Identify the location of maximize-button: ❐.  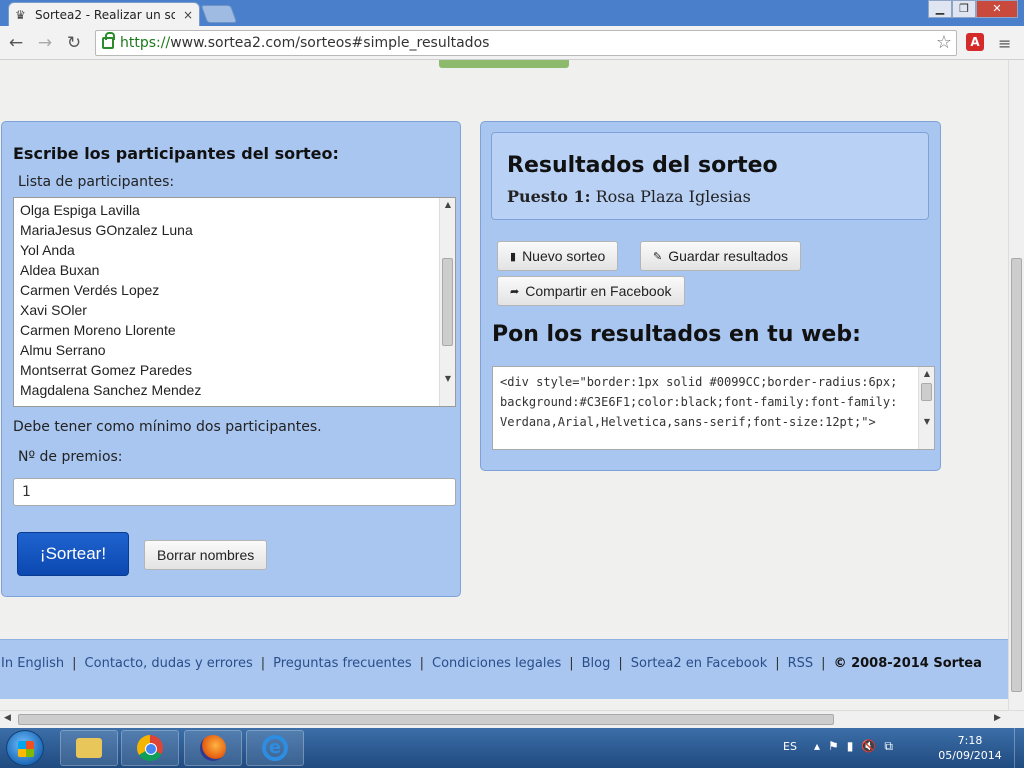
(964, 9).